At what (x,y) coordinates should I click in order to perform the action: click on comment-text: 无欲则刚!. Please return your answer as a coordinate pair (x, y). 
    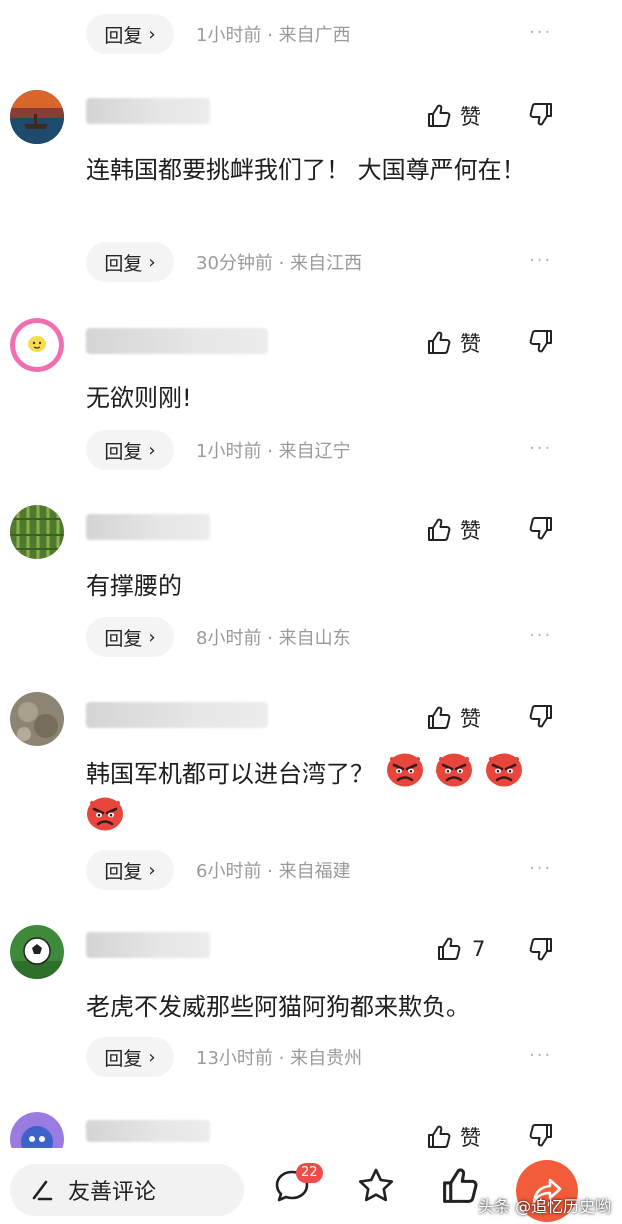
    Looking at the image, I should click on (139, 398).